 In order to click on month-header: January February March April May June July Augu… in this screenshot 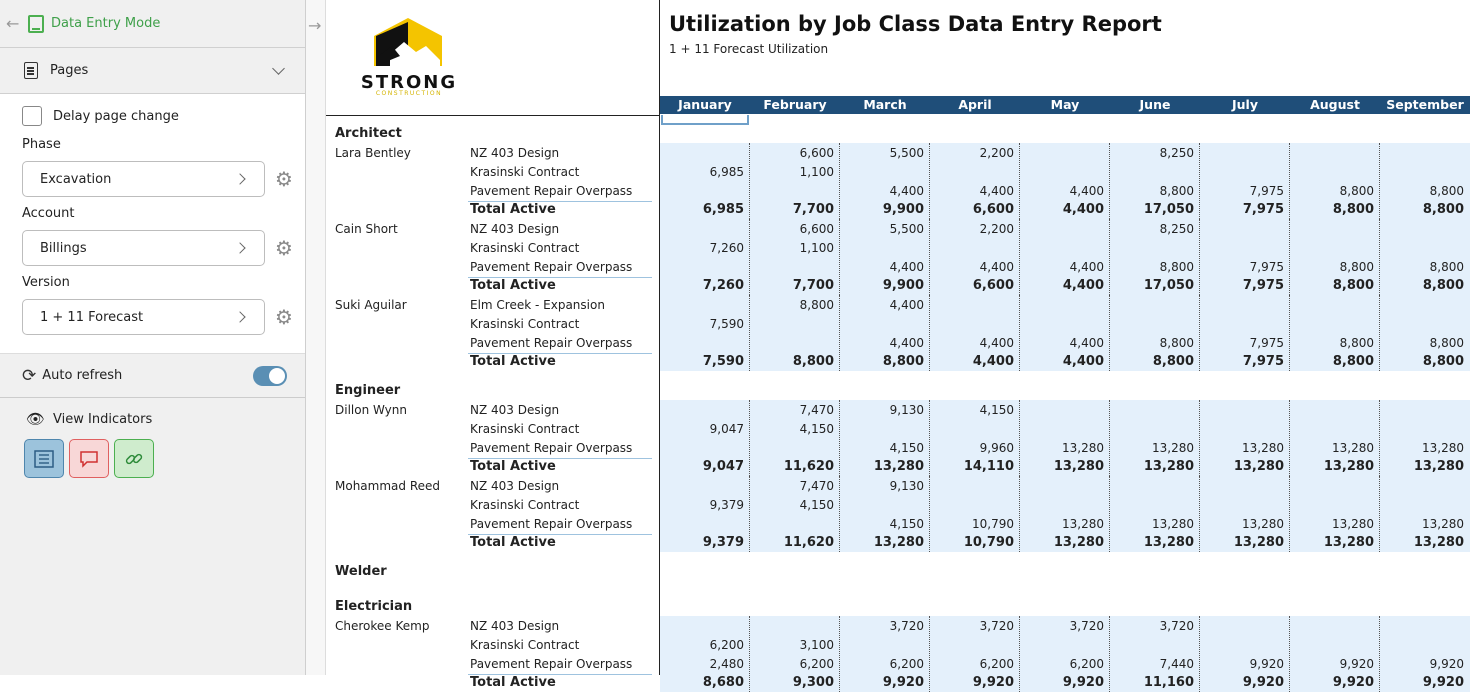, I will do `click(1065, 105)`.